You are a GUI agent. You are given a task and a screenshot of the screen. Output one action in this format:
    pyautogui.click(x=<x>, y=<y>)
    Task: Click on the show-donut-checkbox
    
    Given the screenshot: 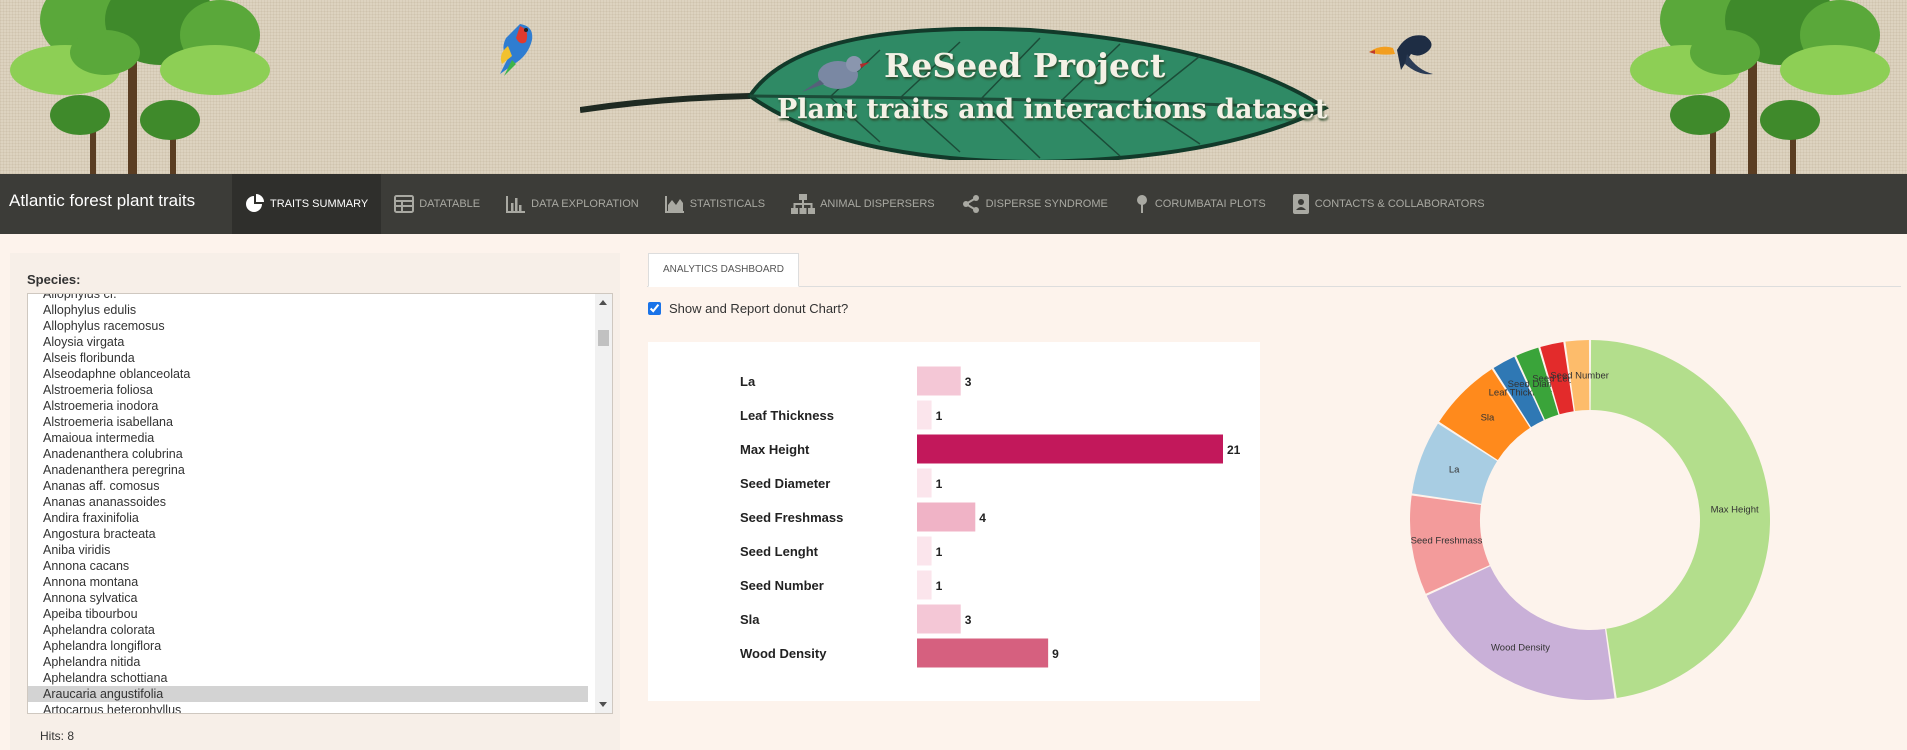 What is the action you would take?
    pyautogui.click(x=654, y=308)
    